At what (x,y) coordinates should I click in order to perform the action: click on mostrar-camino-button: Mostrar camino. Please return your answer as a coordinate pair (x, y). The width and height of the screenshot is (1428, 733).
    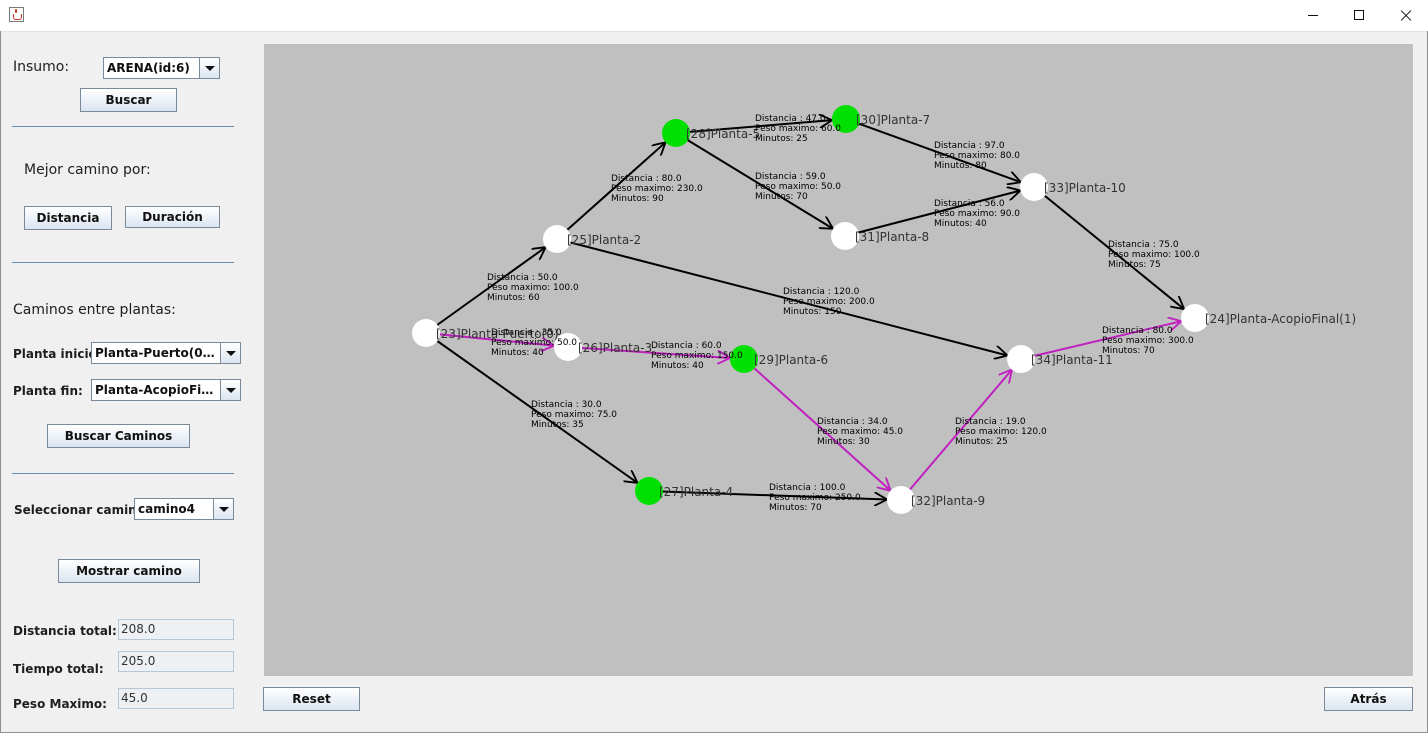
    Looking at the image, I should click on (129, 571).